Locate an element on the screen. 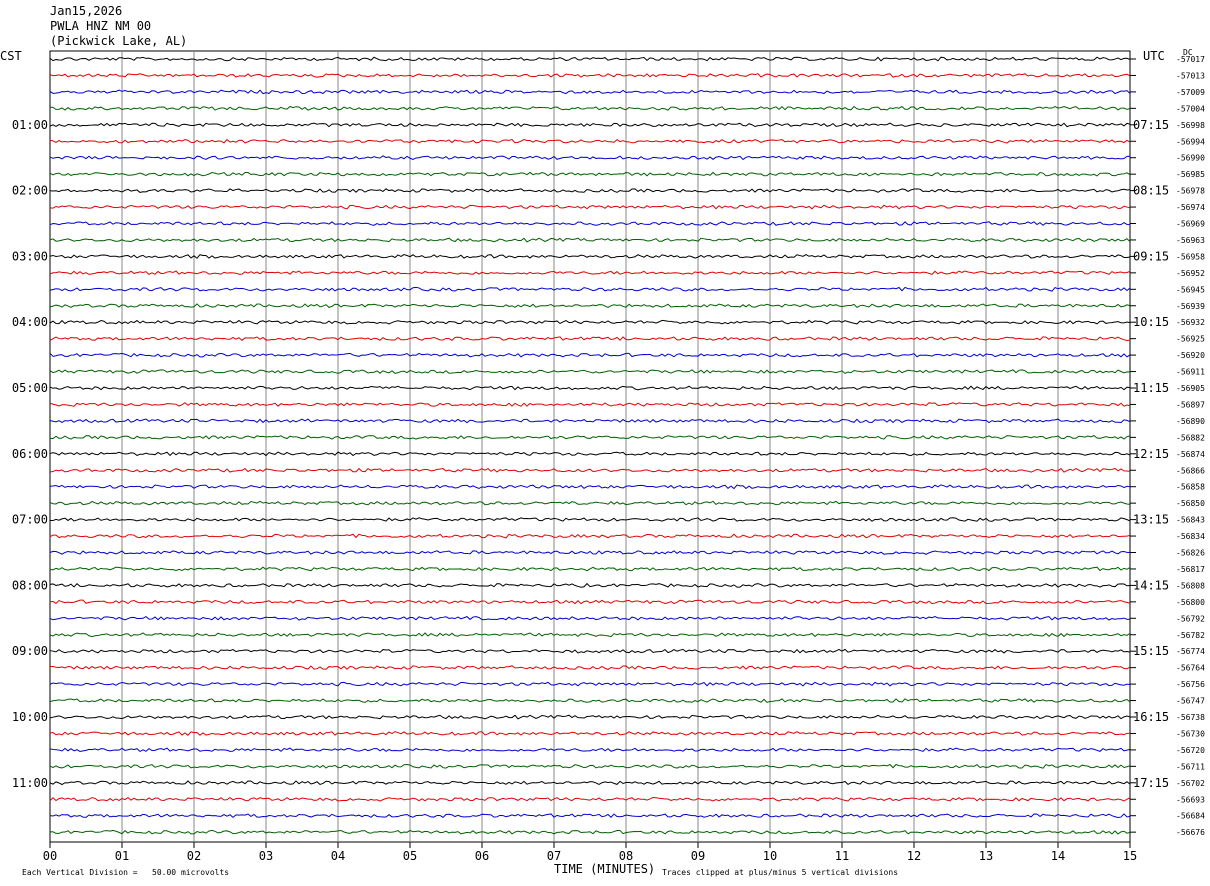 This screenshot has height=886, width=1210. dc-offset-label: -56843 is located at coordinates (1190, 520).